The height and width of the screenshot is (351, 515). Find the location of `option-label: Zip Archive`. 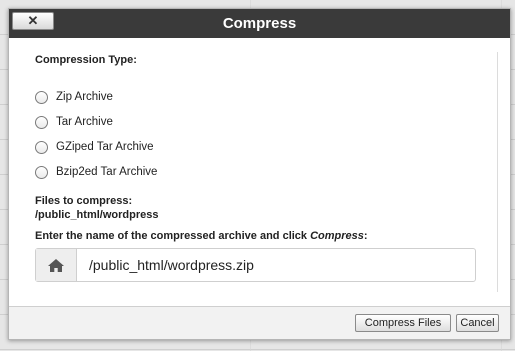

option-label: Zip Archive is located at coordinates (84, 97).